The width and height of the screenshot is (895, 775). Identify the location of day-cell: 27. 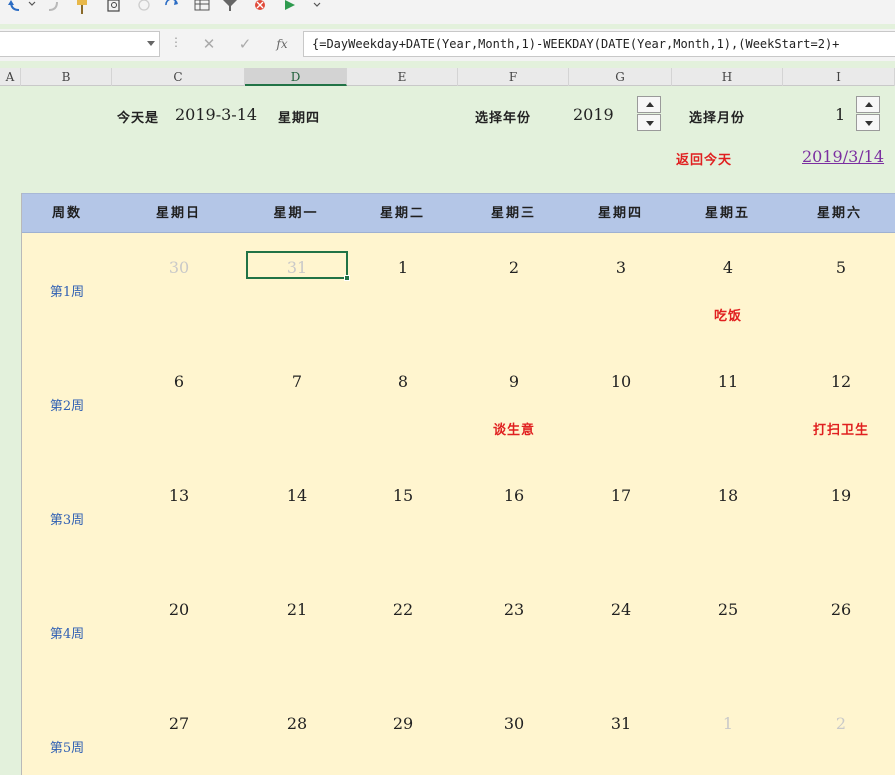
(179, 723).